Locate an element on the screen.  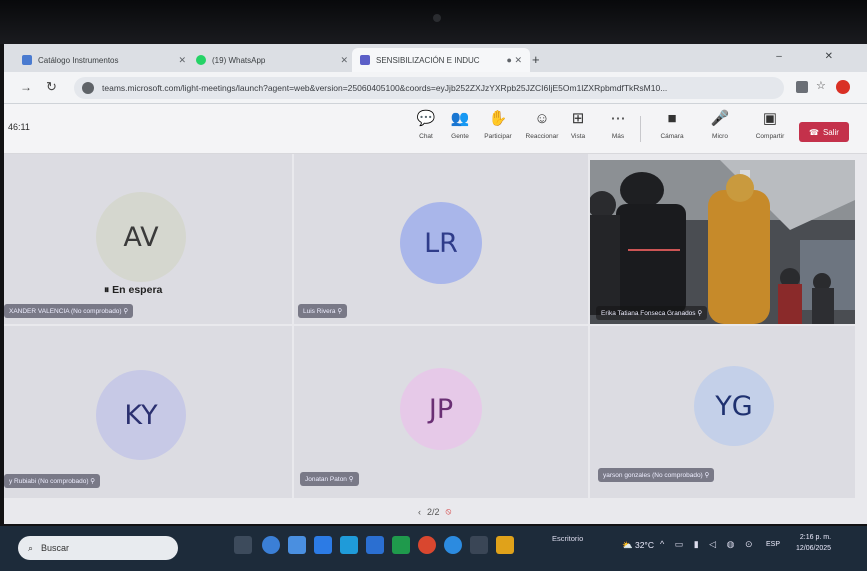
hand-icon: ✋ is located at coordinates (498, 118).